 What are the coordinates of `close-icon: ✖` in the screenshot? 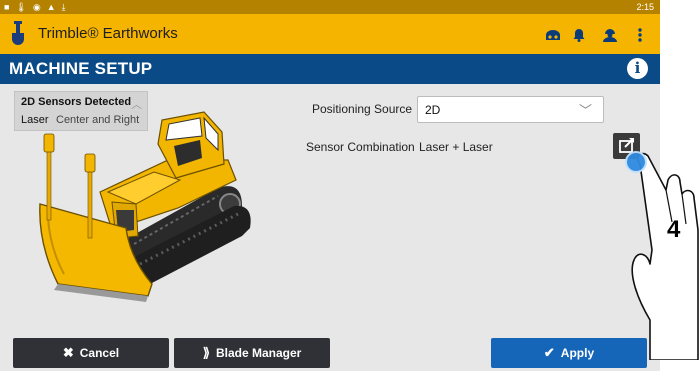 It's located at (68, 352).